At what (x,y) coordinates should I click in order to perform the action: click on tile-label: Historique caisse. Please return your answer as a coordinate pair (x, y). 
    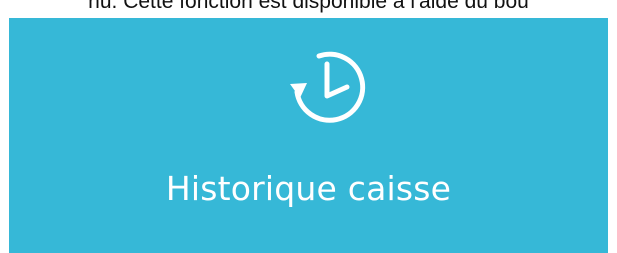
    Looking at the image, I should click on (308, 188).